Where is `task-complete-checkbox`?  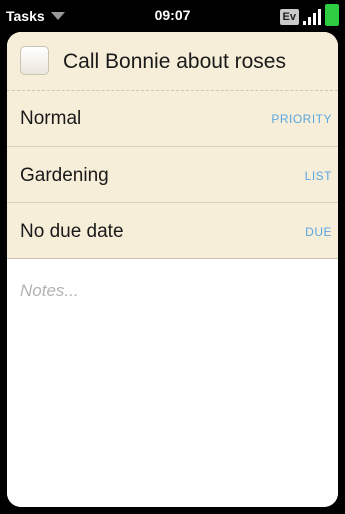 task-complete-checkbox is located at coordinates (34, 60).